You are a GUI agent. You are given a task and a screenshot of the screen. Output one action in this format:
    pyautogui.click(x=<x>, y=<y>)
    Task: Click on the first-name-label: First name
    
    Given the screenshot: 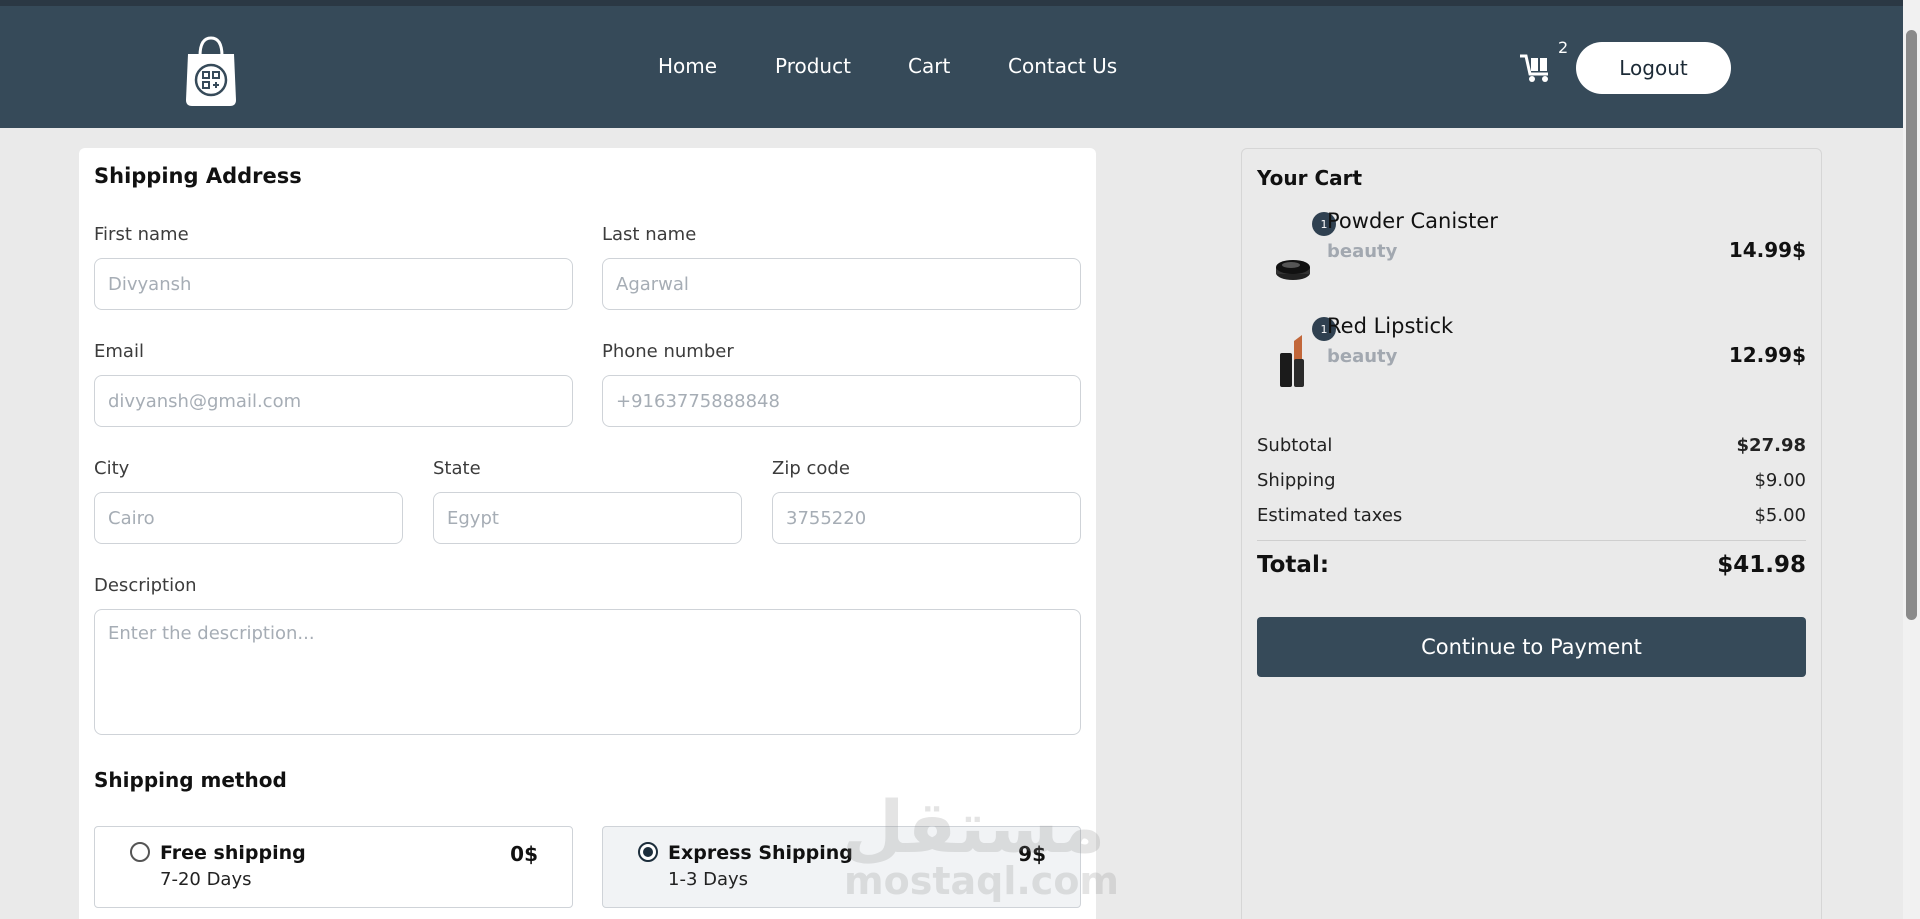 What is the action you would take?
    pyautogui.click(x=141, y=234)
    